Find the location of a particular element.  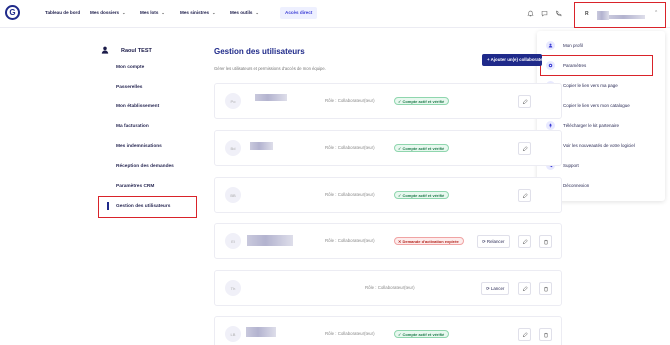

sidebar-item-passerelles: Passerelles is located at coordinates (129, 87).